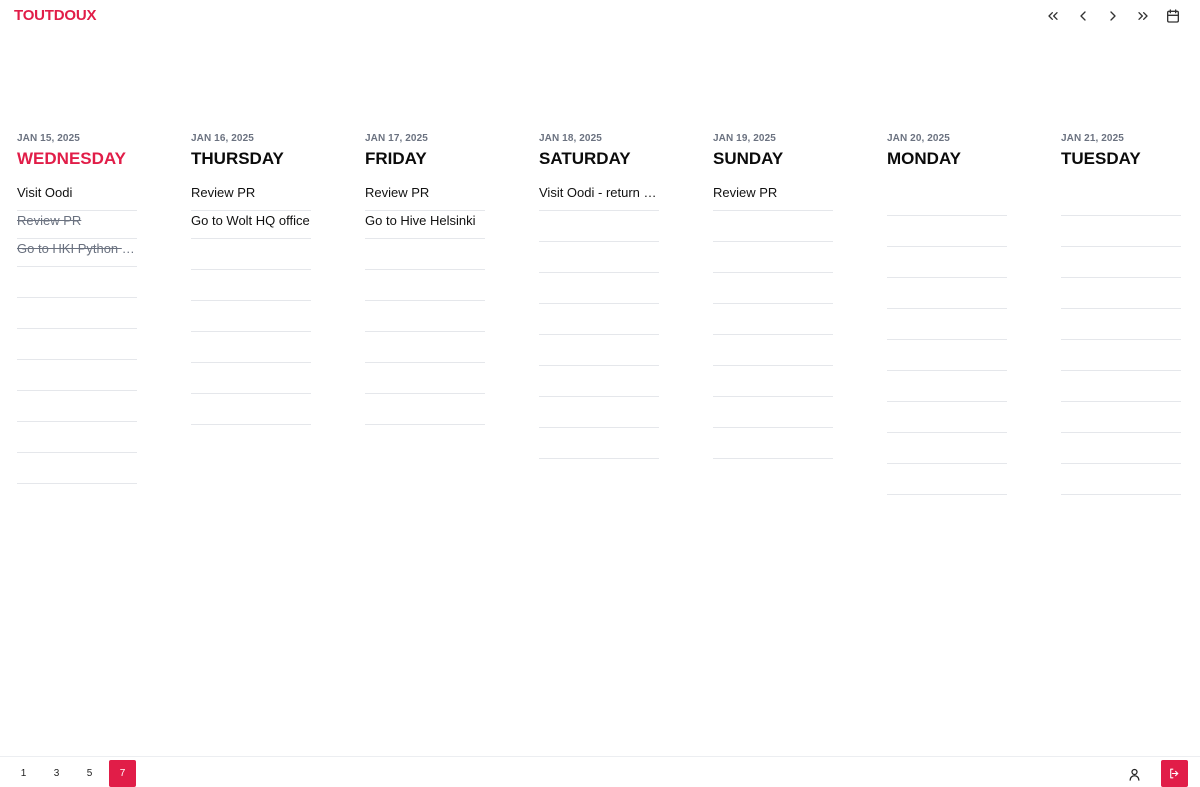 This screenshot has height=787, width=1200. I want to click on day-weekday: SATURDAY, so click(585, 158).